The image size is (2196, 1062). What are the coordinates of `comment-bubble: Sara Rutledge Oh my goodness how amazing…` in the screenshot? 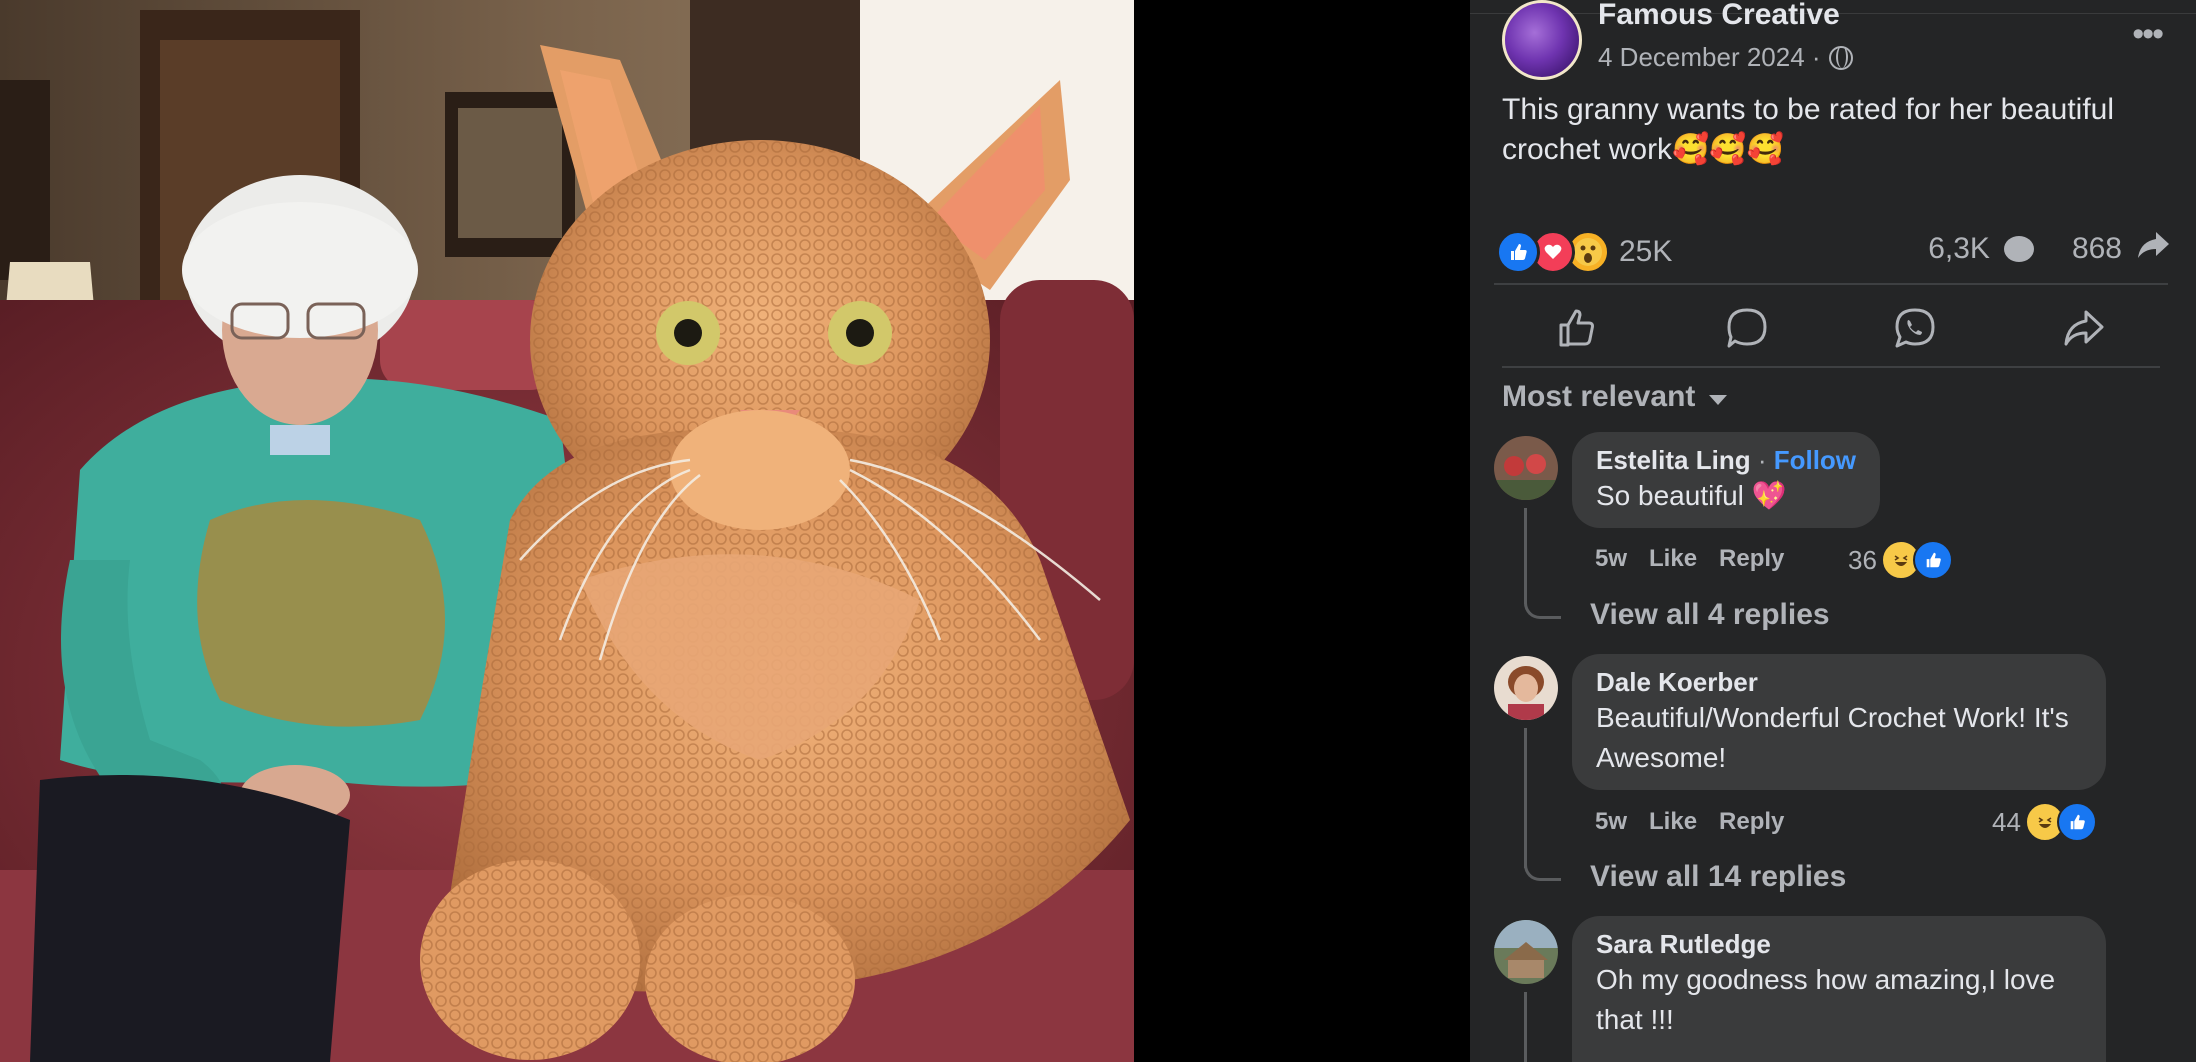 It's located at (1839, 989).